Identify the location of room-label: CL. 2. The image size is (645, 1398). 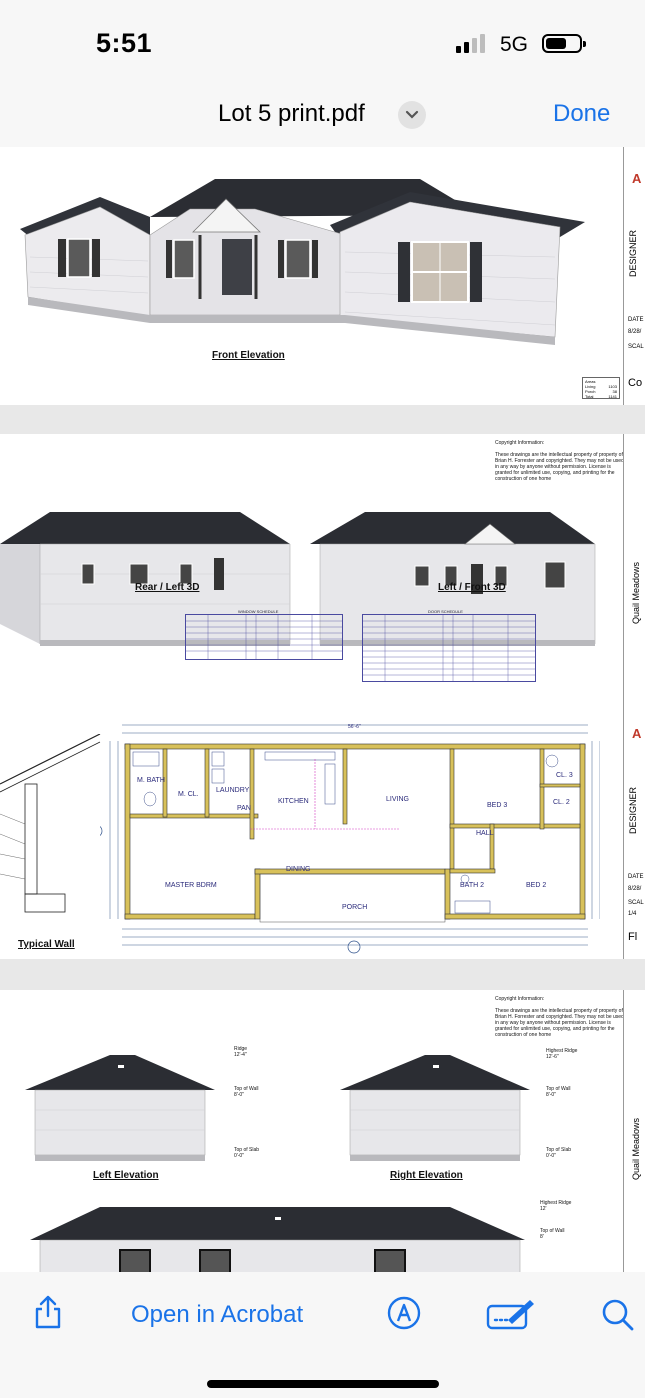
(561, 802).